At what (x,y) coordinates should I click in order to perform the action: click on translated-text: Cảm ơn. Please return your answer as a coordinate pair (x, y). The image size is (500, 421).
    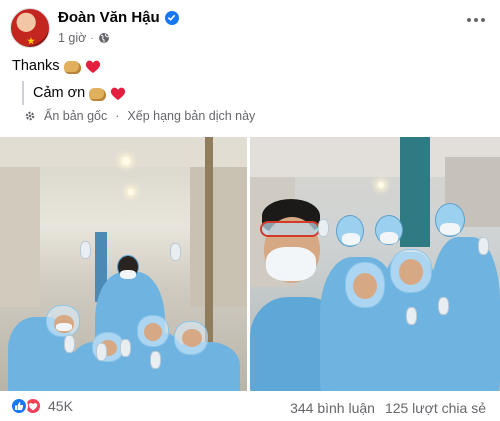
    Looking at the image, I should click on (255, 93).